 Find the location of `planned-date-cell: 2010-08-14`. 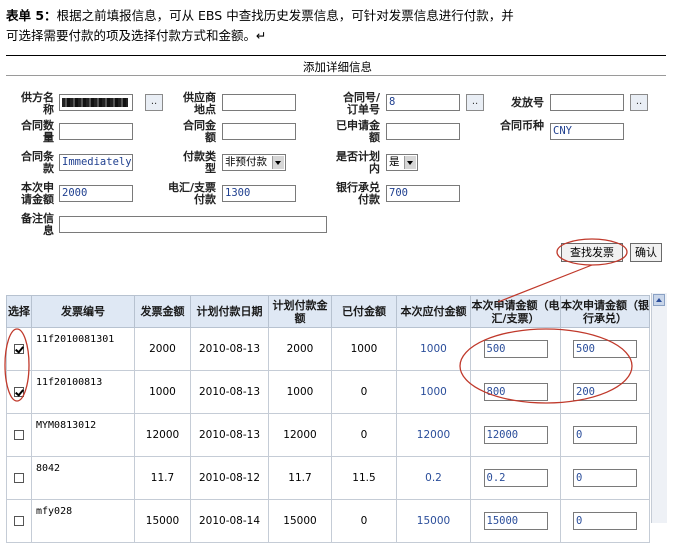

planned-date-cell: 2010-08-14 is located at coordinates (229, 521).